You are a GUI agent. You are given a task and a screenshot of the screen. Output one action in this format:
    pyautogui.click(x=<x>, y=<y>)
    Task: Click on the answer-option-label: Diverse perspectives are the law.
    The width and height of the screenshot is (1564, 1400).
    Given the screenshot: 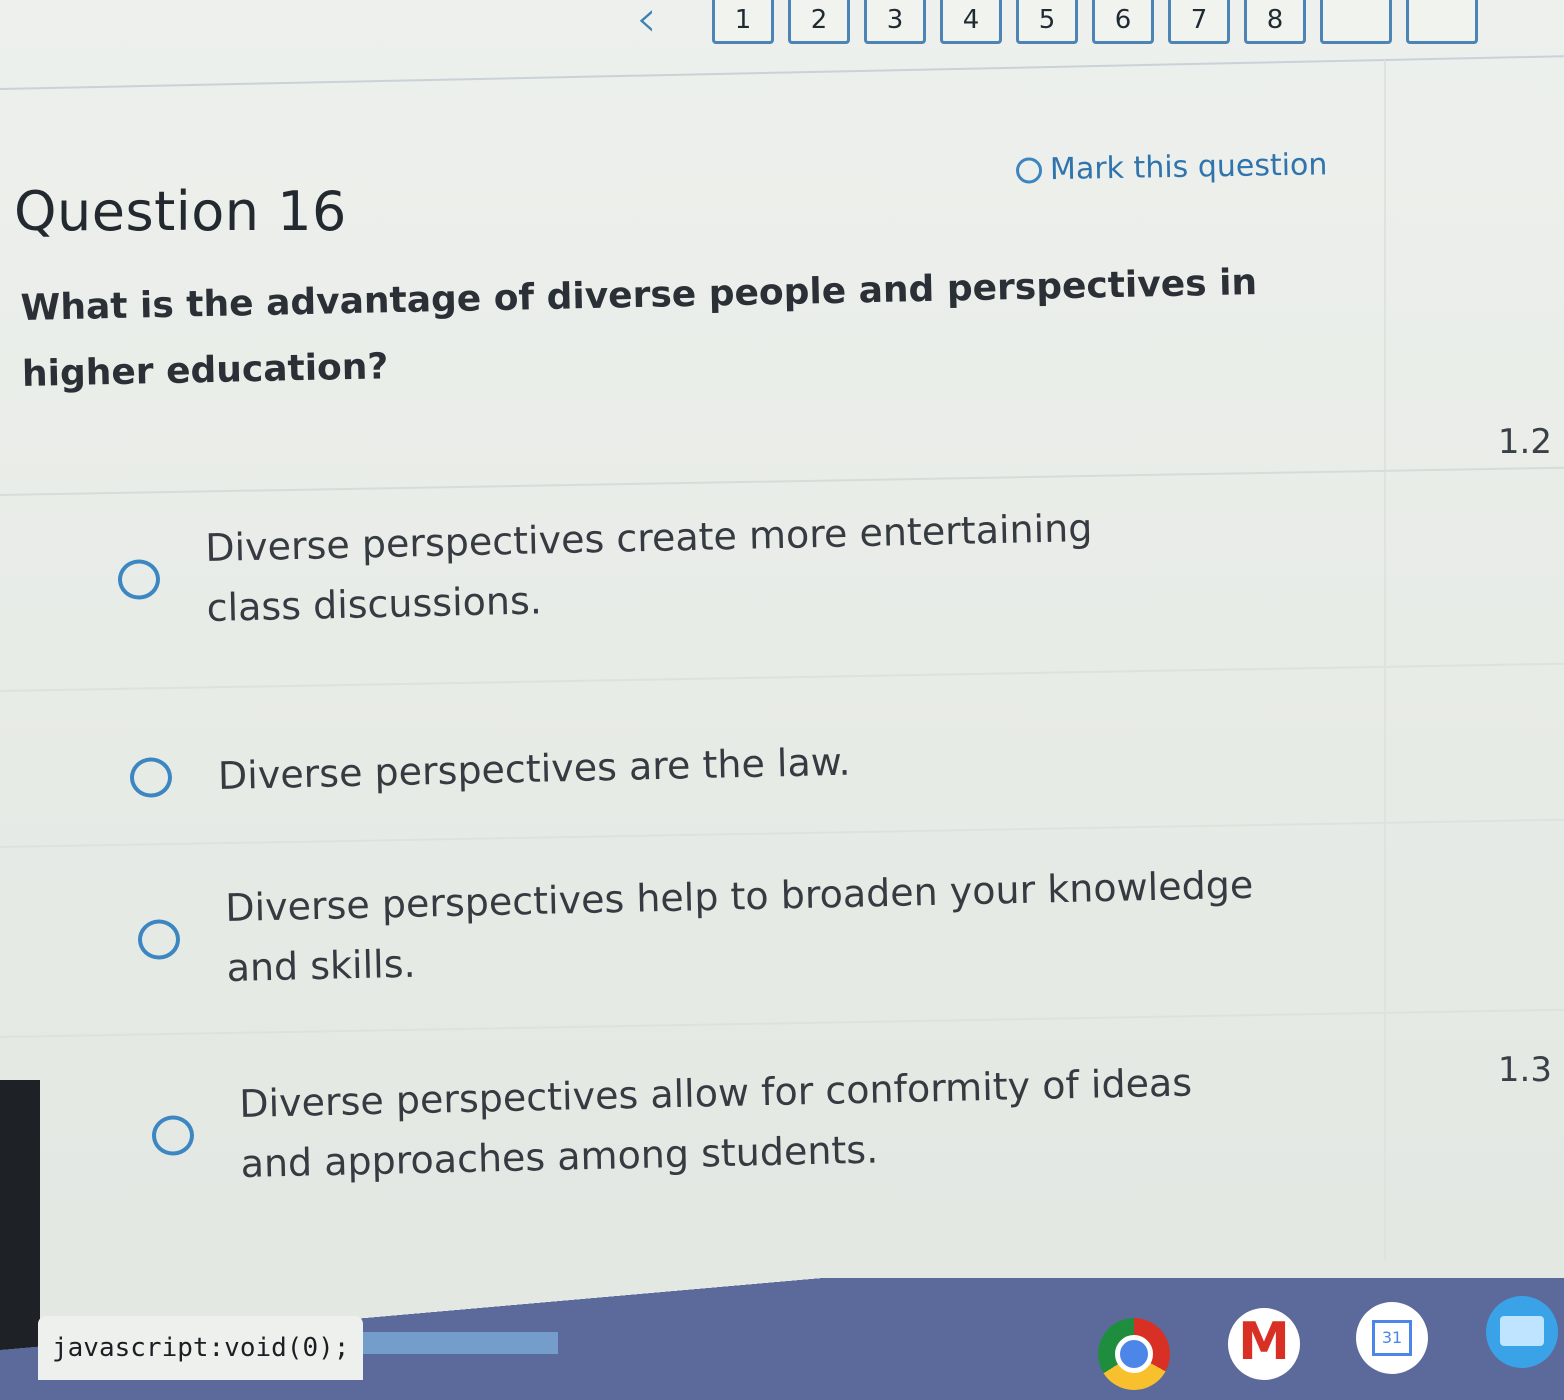 What is the action you would take?
    pyautogui.click(x=534, y=768)
    